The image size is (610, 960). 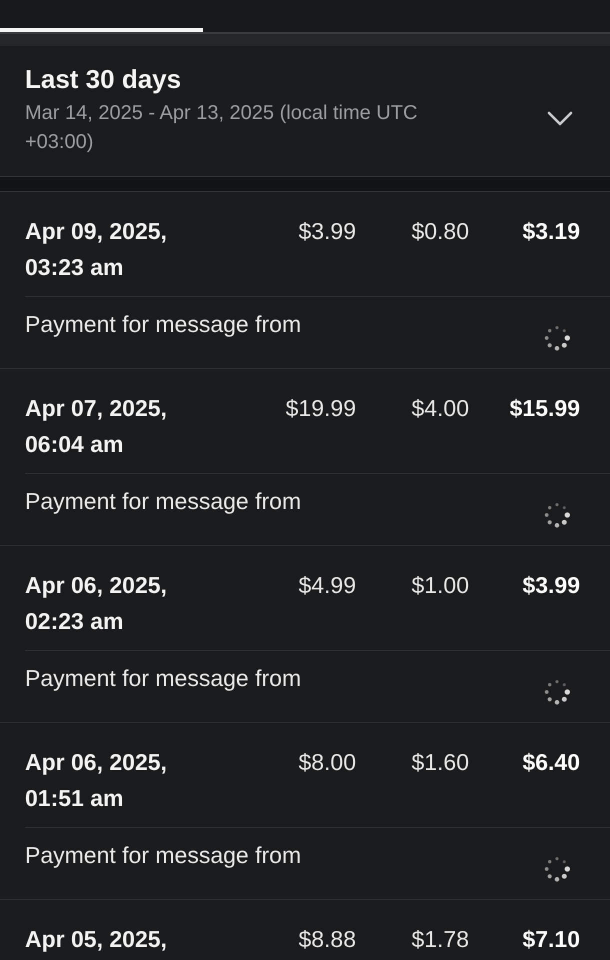 I want to click on transaction-date: Apr 09, 2025,, so click(x=96, y=231).